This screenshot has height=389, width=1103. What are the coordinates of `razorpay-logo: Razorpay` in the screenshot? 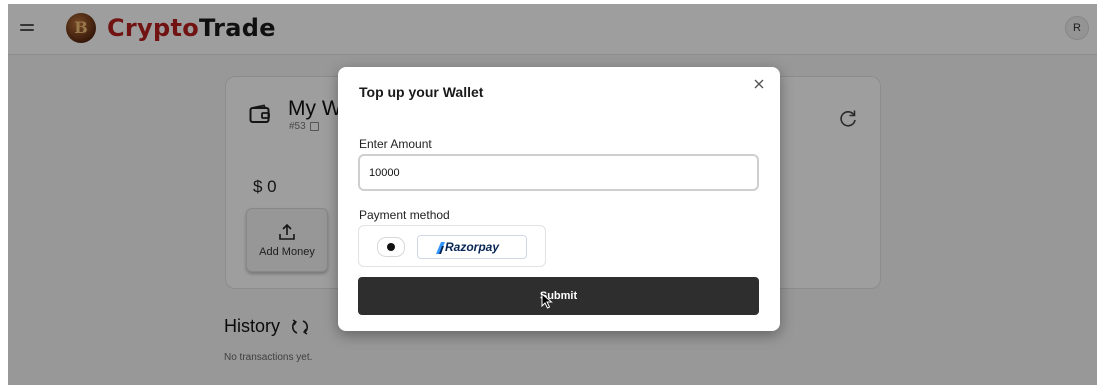 It's located at (472, 247).